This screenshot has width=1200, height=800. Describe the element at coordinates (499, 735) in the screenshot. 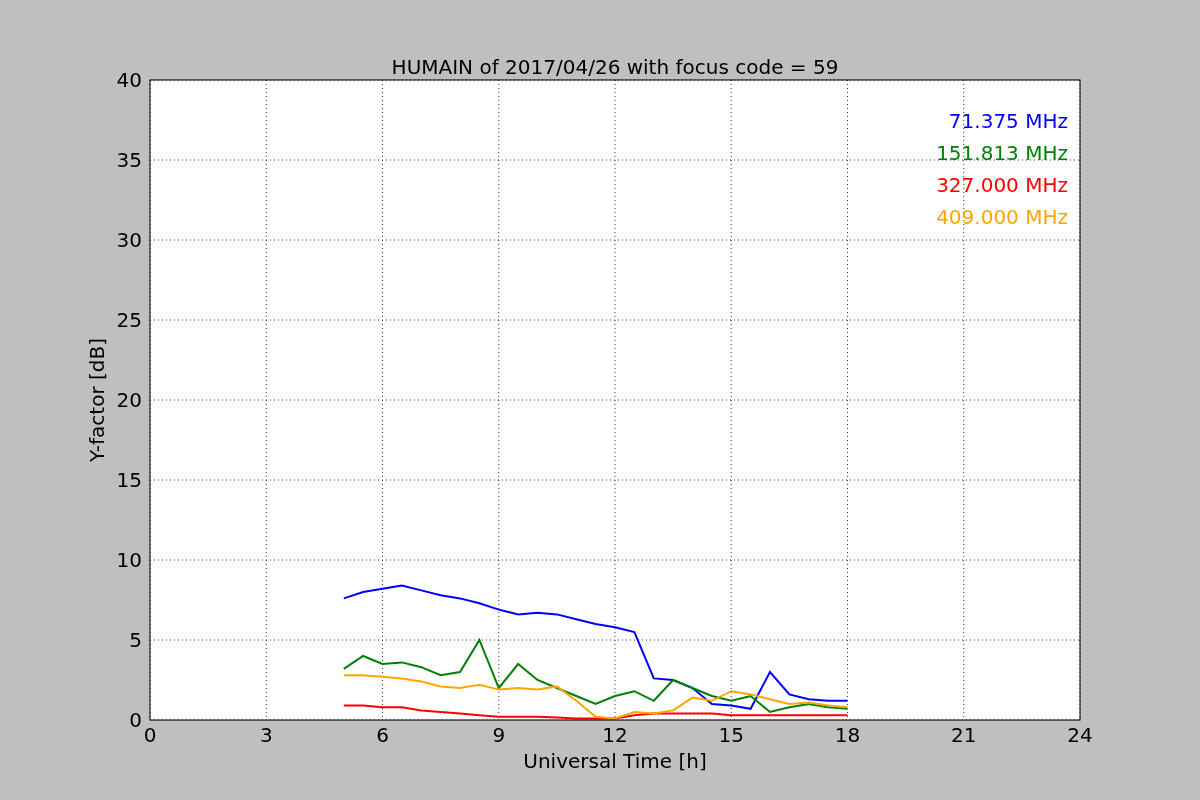

I see `x-tick-label: 9` at that location.